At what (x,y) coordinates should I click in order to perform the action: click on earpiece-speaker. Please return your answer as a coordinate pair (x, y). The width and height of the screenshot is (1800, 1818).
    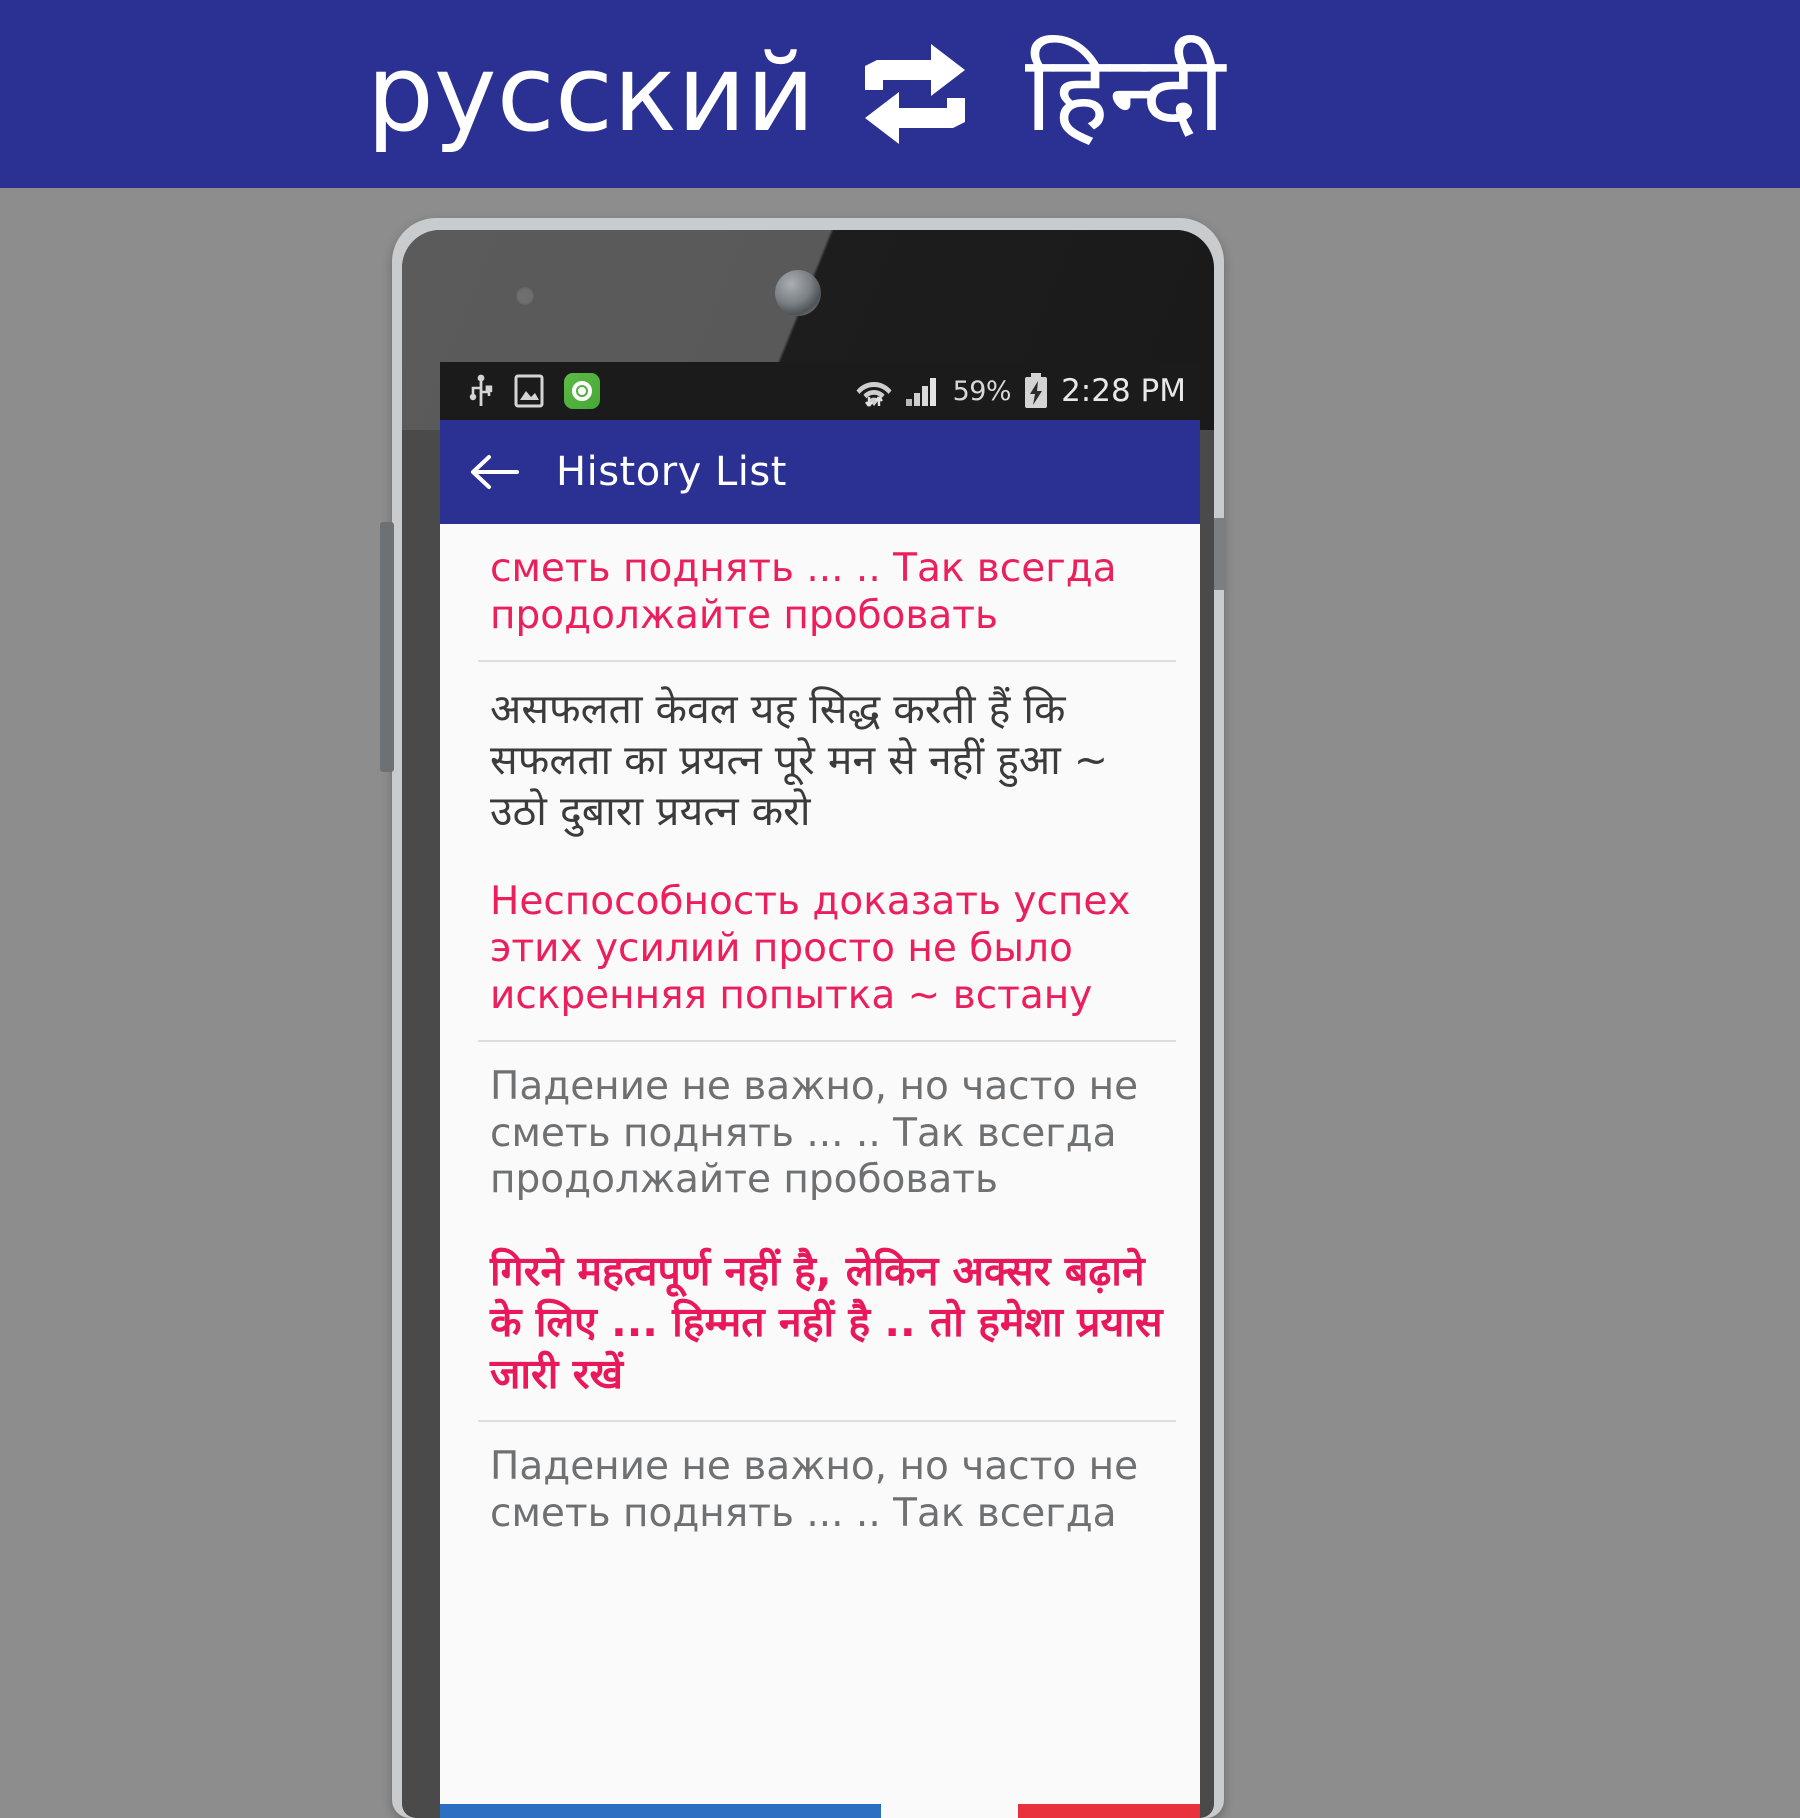
    Looking at the image, I should click on (798, 293).